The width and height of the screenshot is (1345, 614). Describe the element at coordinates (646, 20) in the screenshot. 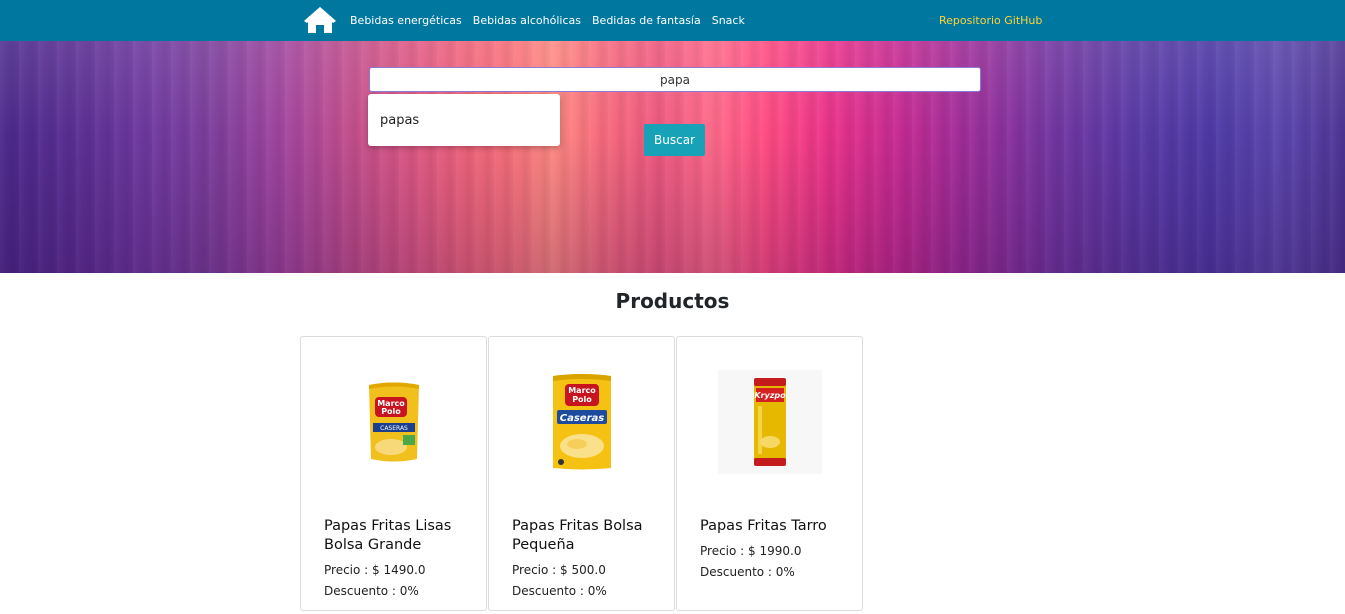

I see `nav-link-fantasy-drinks: Bedidas de fantasía` at that location.